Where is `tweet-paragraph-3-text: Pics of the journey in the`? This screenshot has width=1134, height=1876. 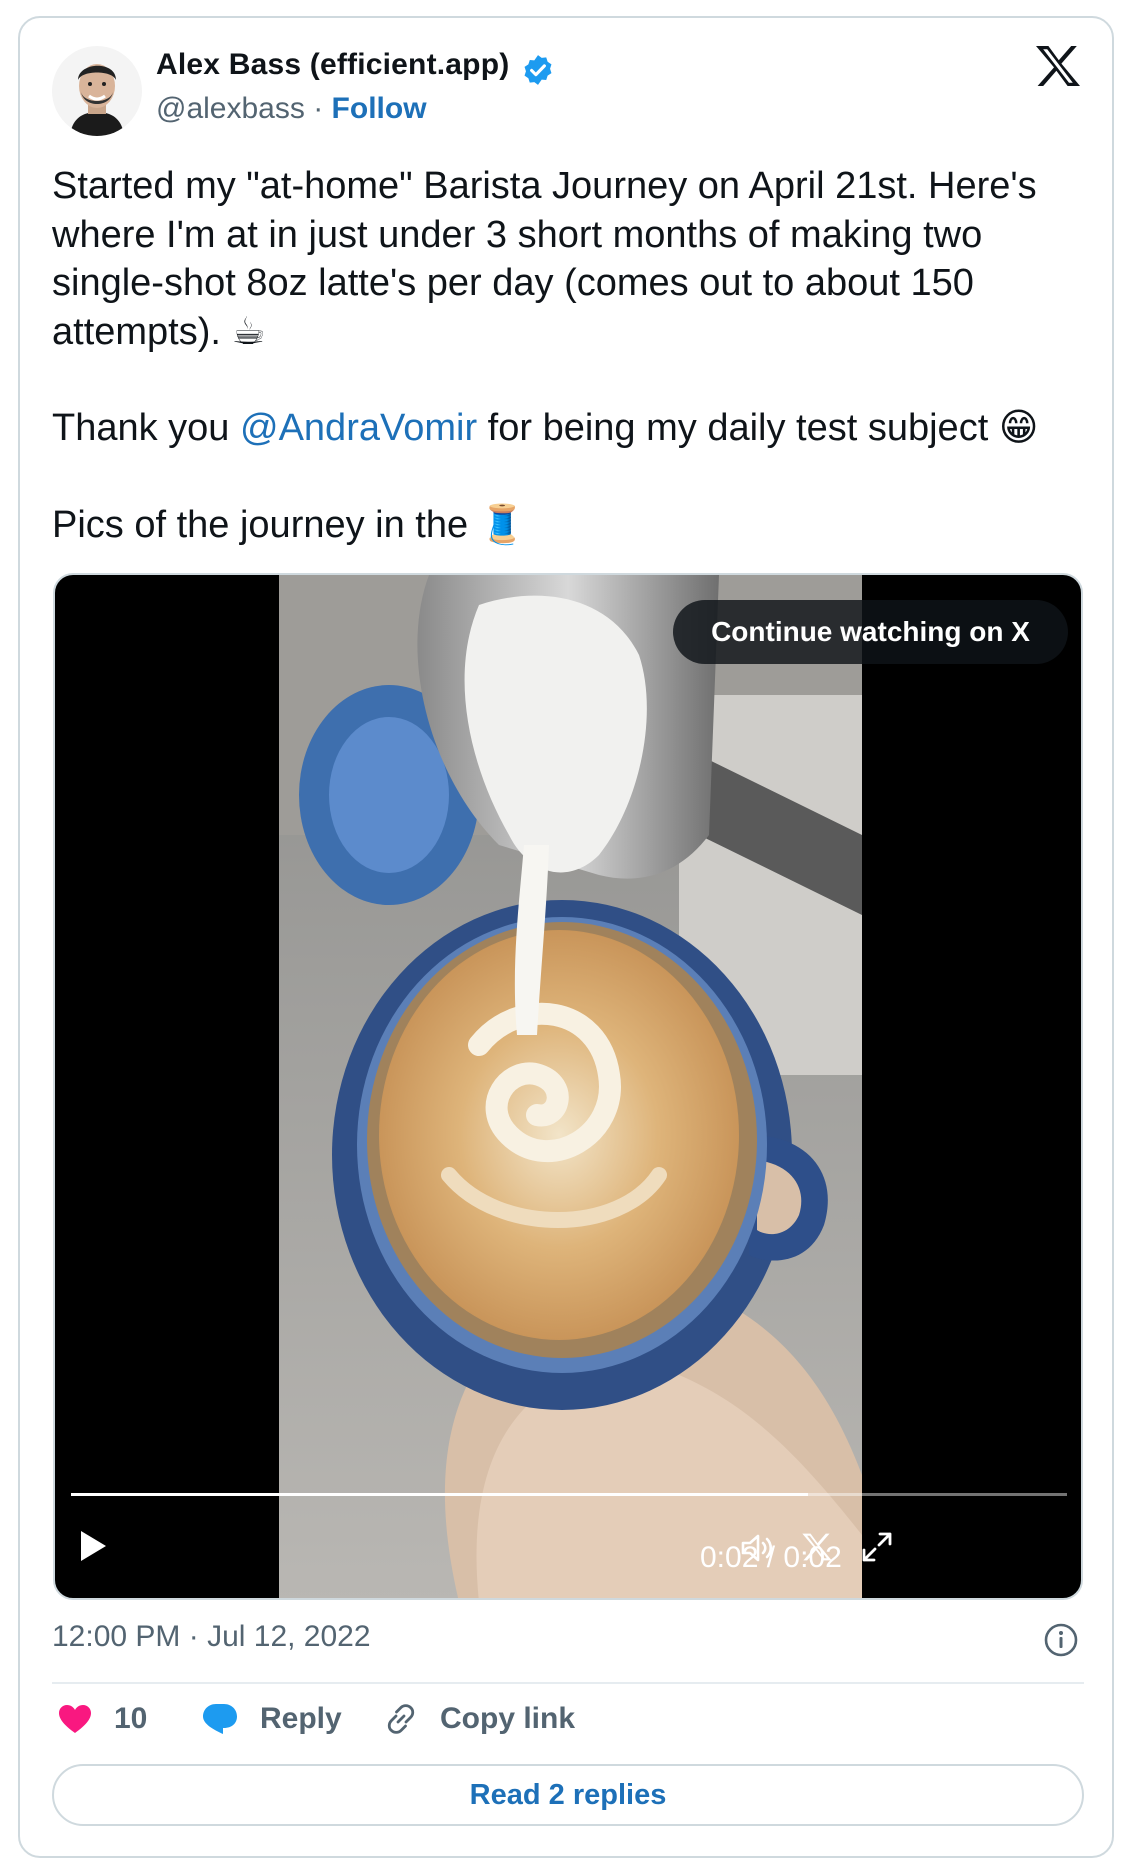
tweet-paragraph-3-text: Pics of the journey in the is located at coordinates (260, 524).